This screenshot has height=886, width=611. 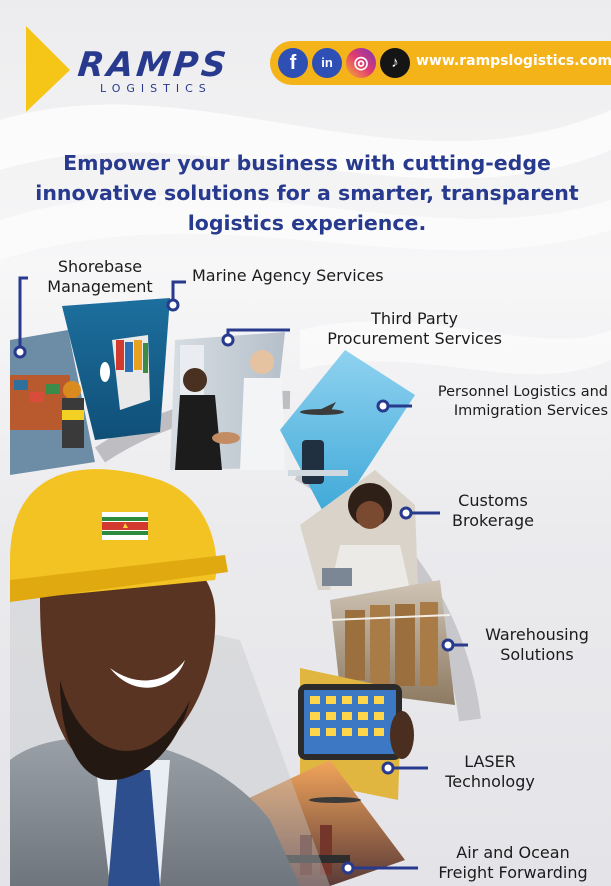 I want to click on service-label-freight: Air and Ocean Freight Forwarding, so click(x=513, y=862).